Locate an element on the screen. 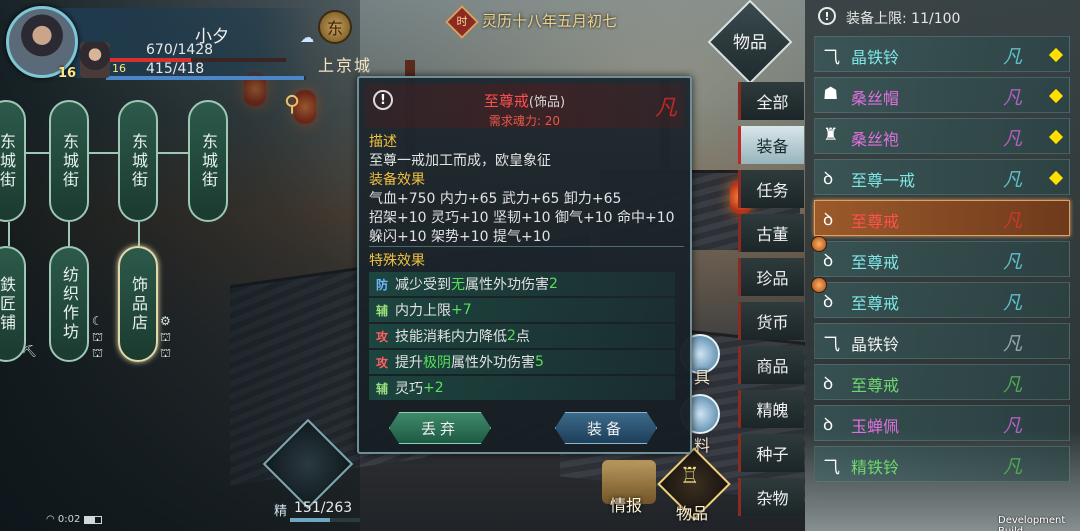  location-name: 上京城 is located at coordinates (344, 65).